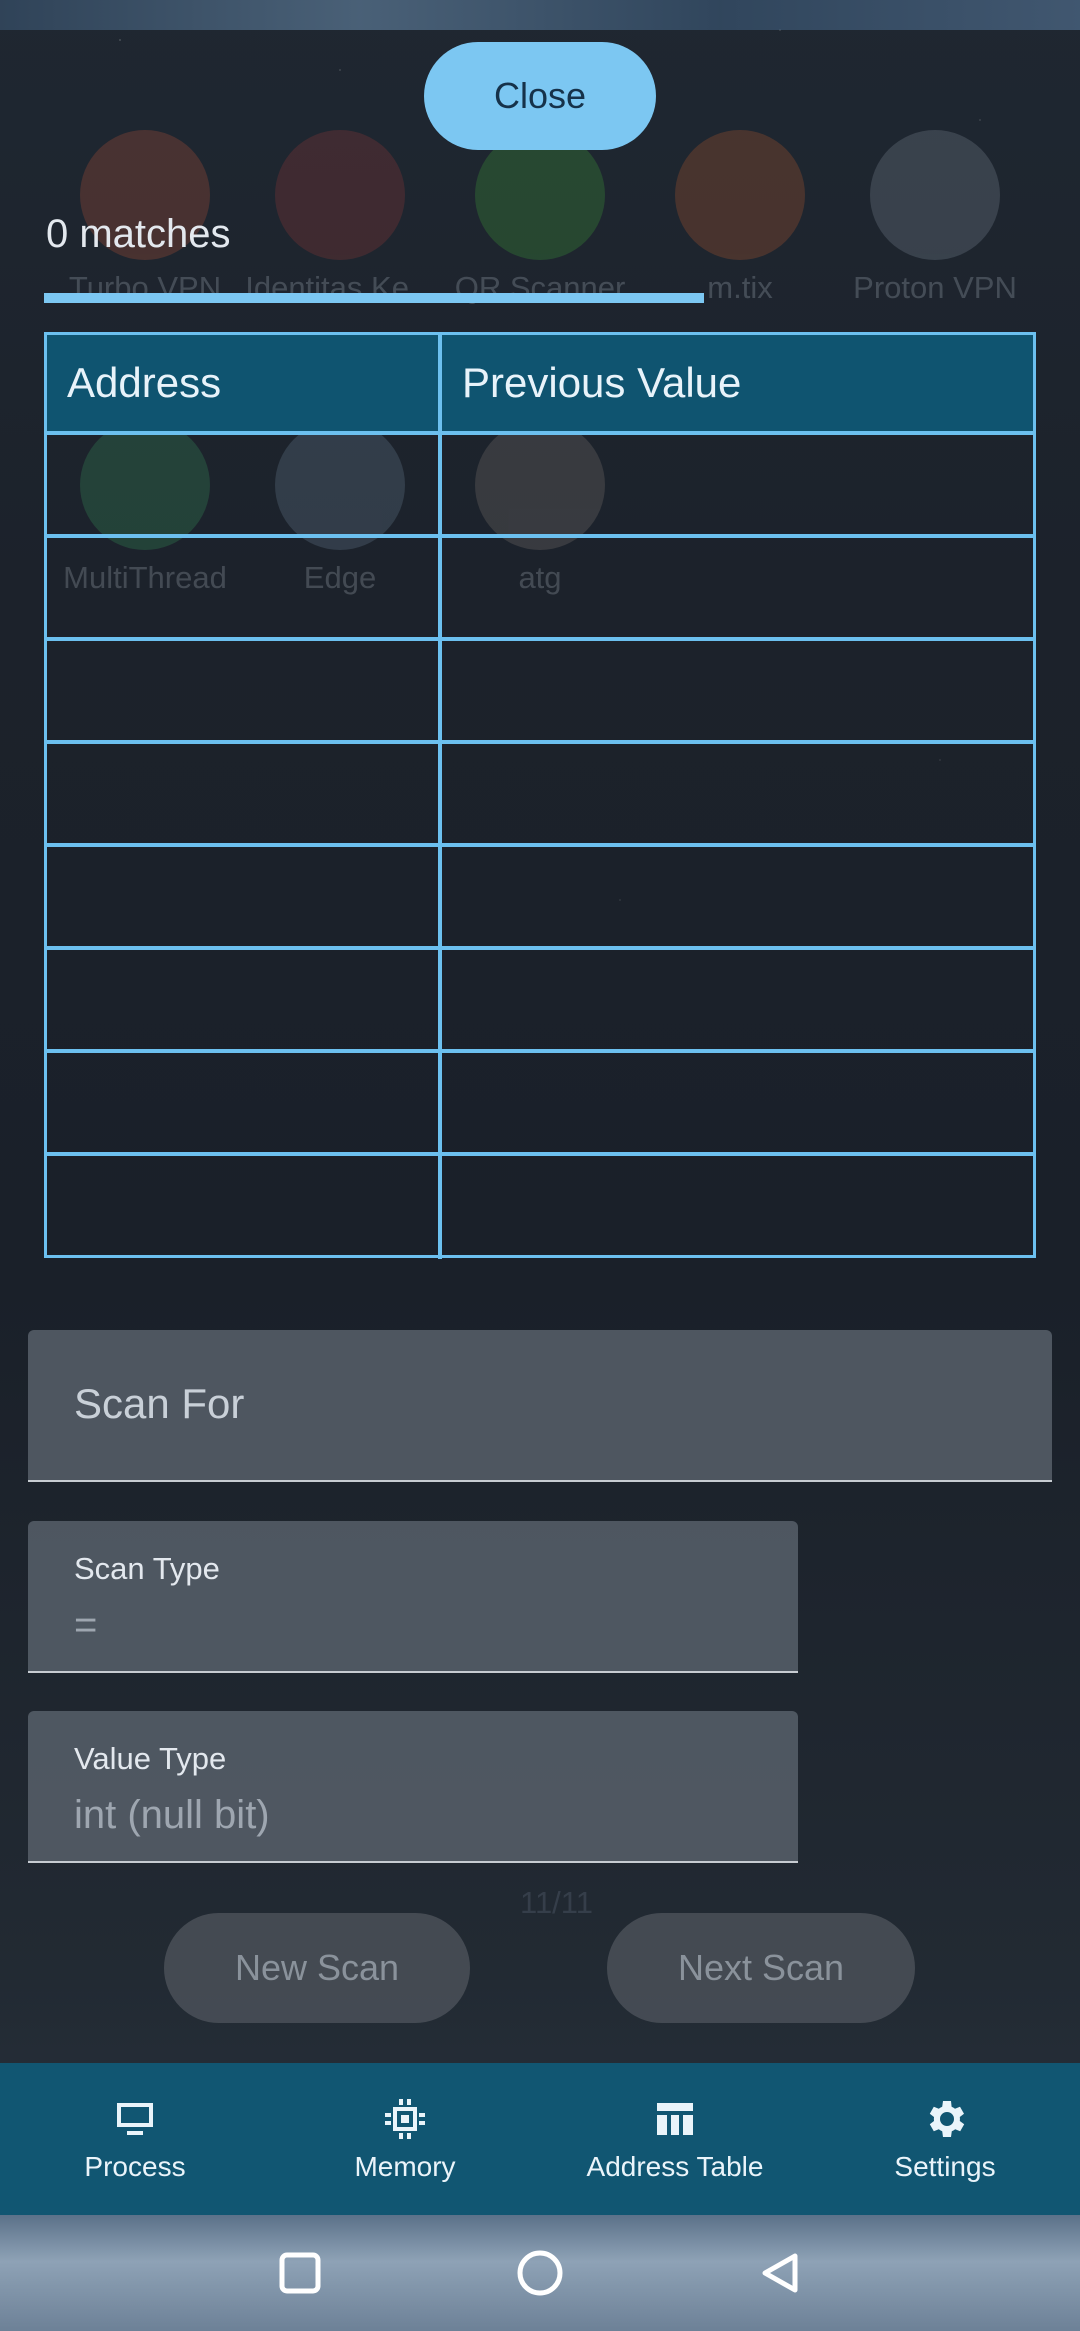  I want to click on next-scan-button: Next Scan, so click(761, 1968).